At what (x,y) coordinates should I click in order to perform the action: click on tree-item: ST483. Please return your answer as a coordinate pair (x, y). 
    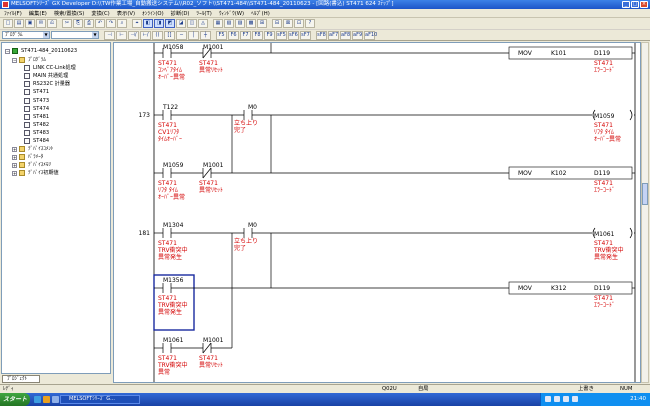
    Looking at the image, I should click on (36, 133).